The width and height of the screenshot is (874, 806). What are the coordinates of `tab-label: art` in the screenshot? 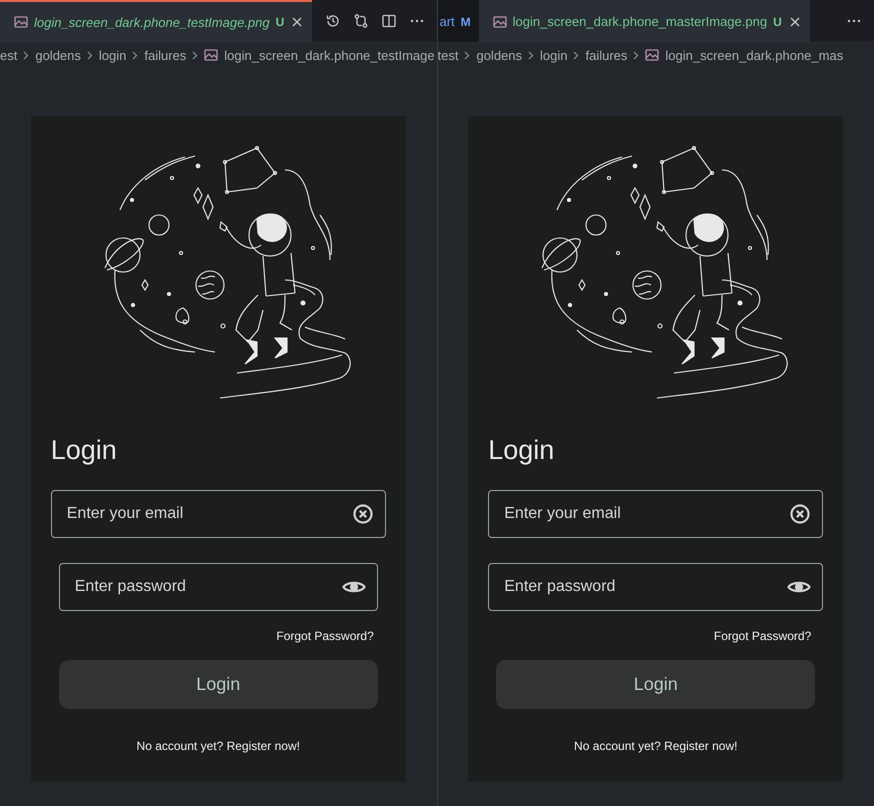 It's located at (447, 21).